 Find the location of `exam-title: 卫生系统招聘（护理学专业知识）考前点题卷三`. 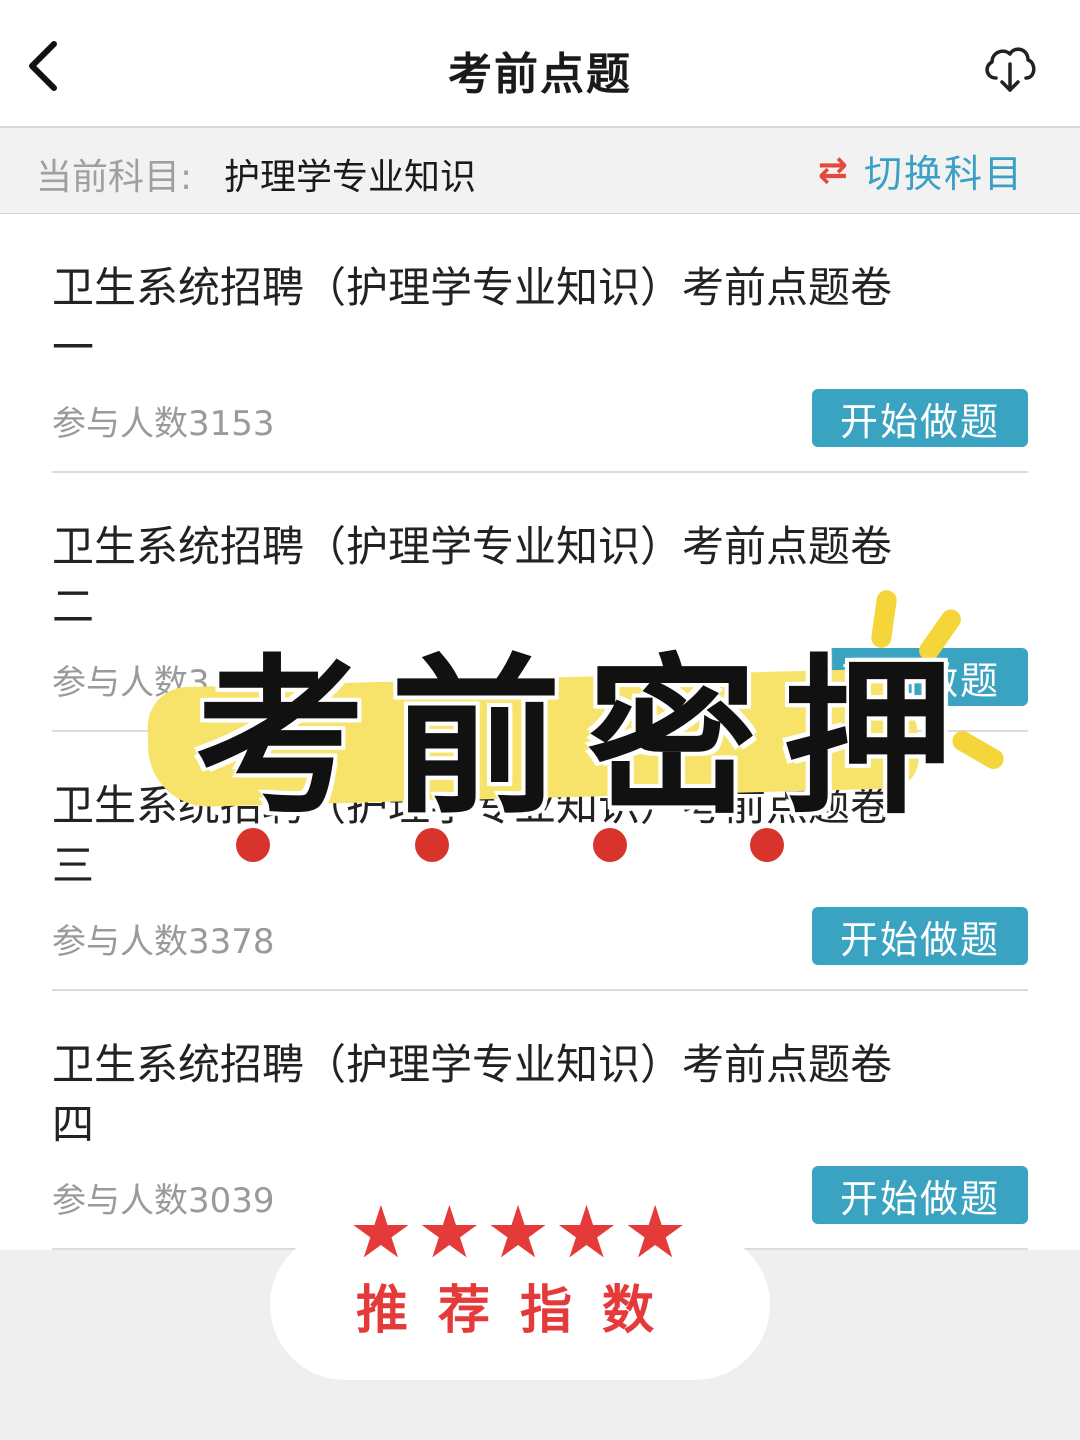

exam-title: 卫生系统招聘（护理学专业知识）考前点题卷三 is located at coordinates (472, 835).